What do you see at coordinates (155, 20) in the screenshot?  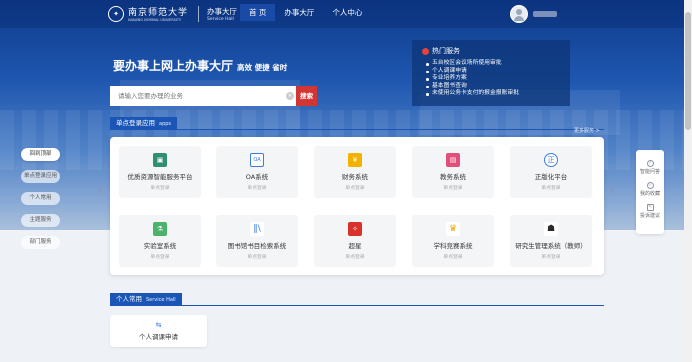 I see `school-name-en: NANJING NORMAL UNIVERSITY` at bounding box center [155, 20].